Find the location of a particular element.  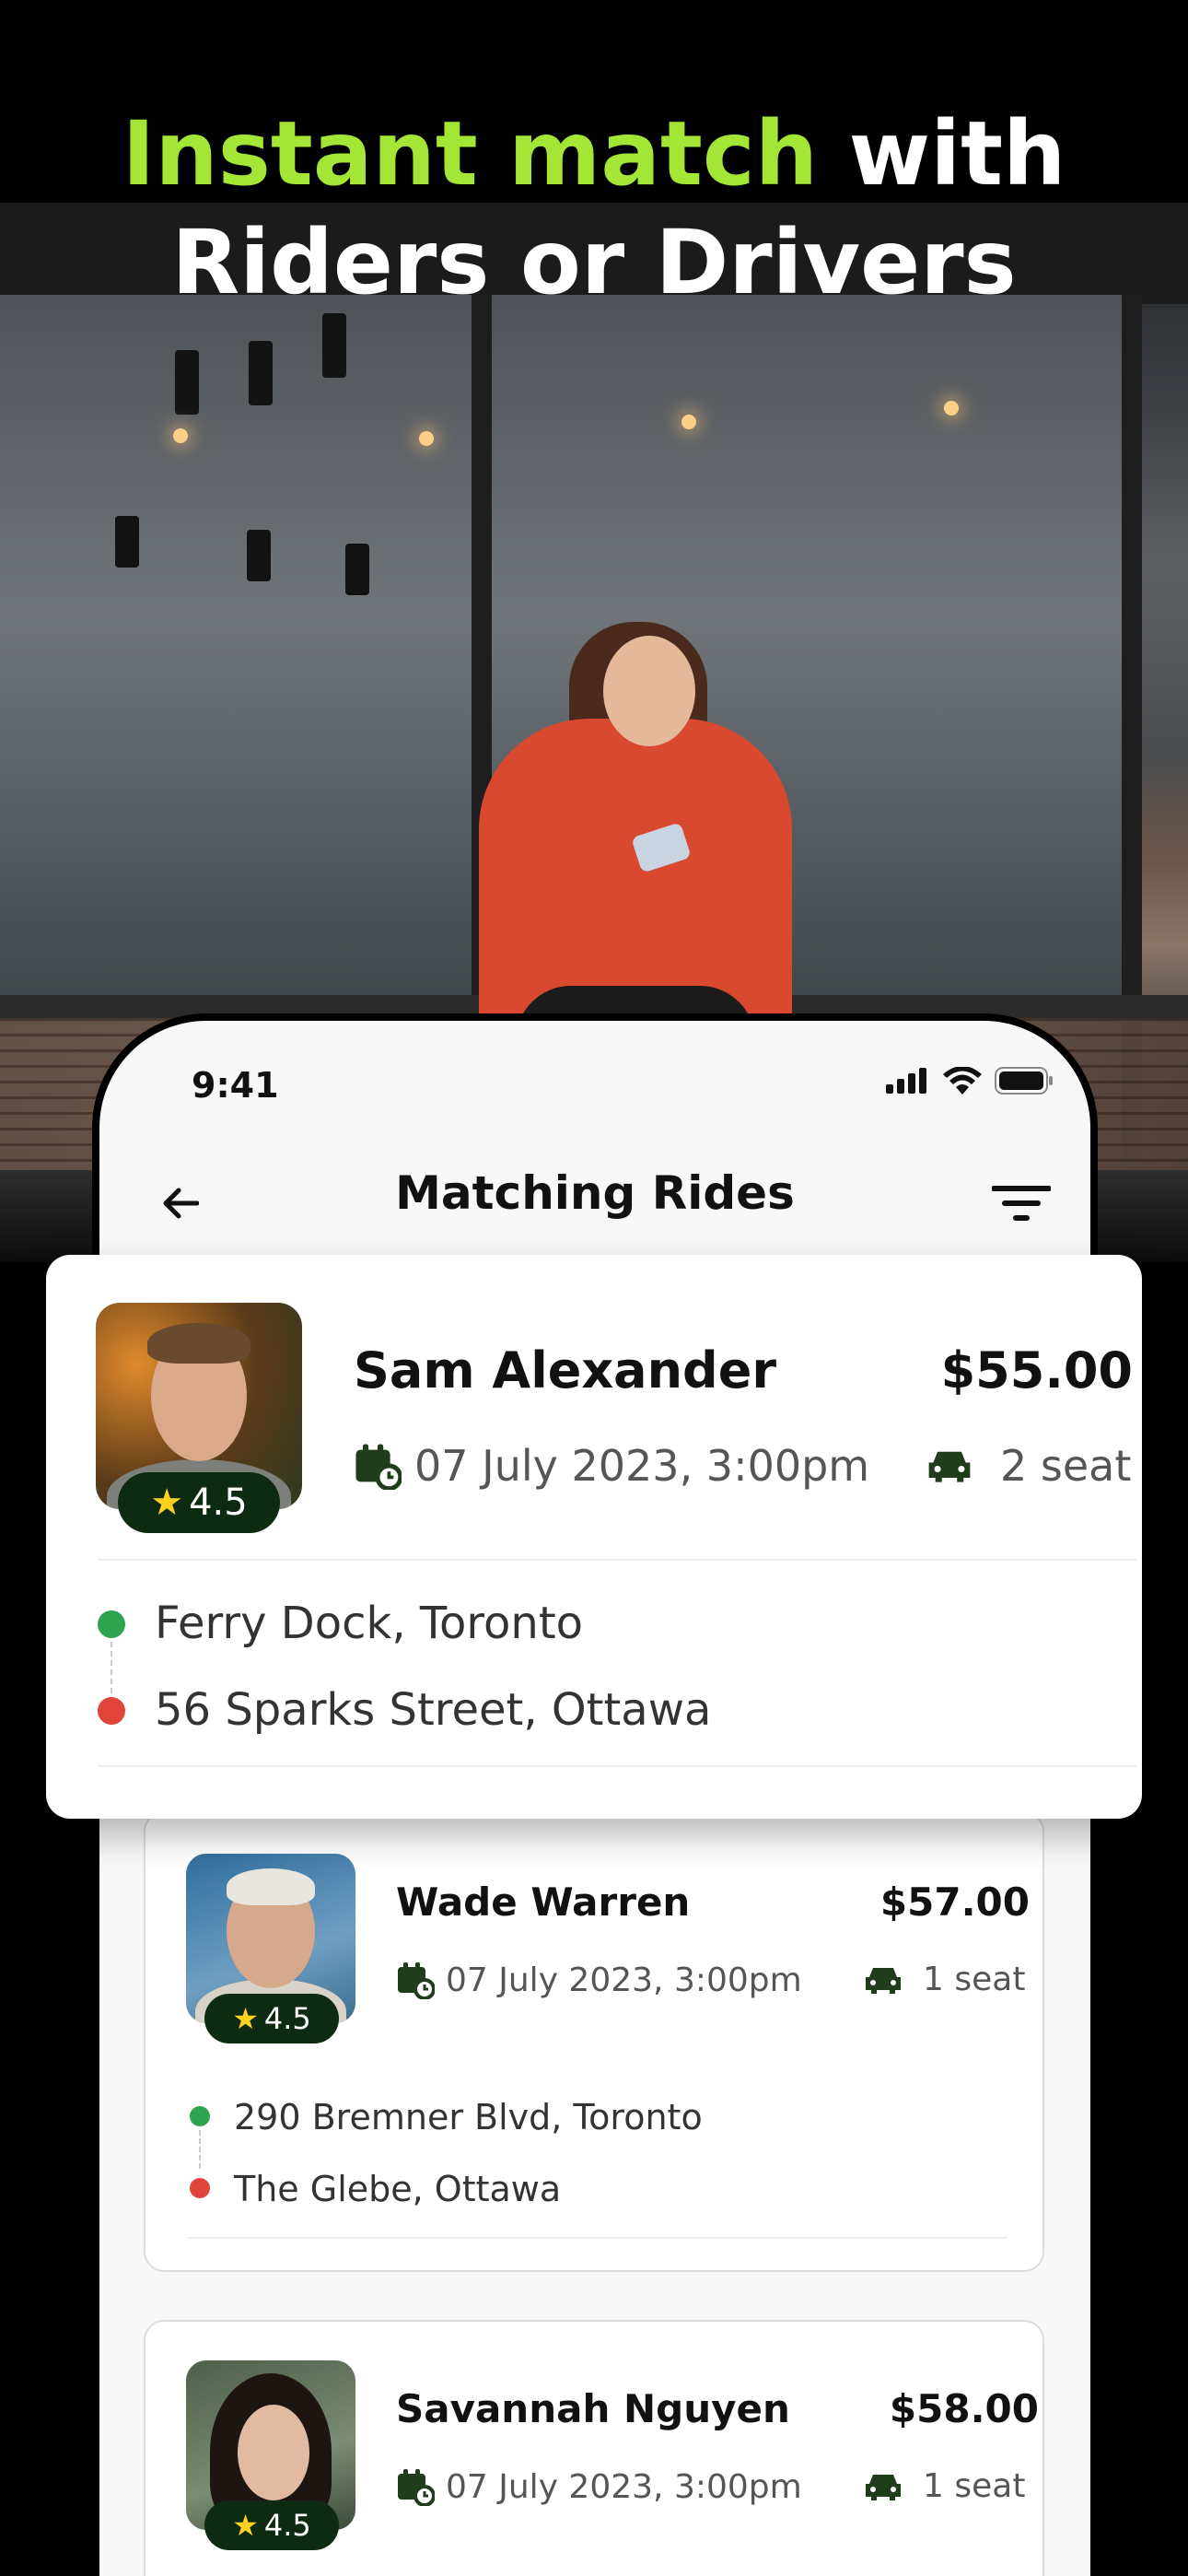

dropoff-location: The Glebe, Ottawa is located at coordinates (398, 2189).